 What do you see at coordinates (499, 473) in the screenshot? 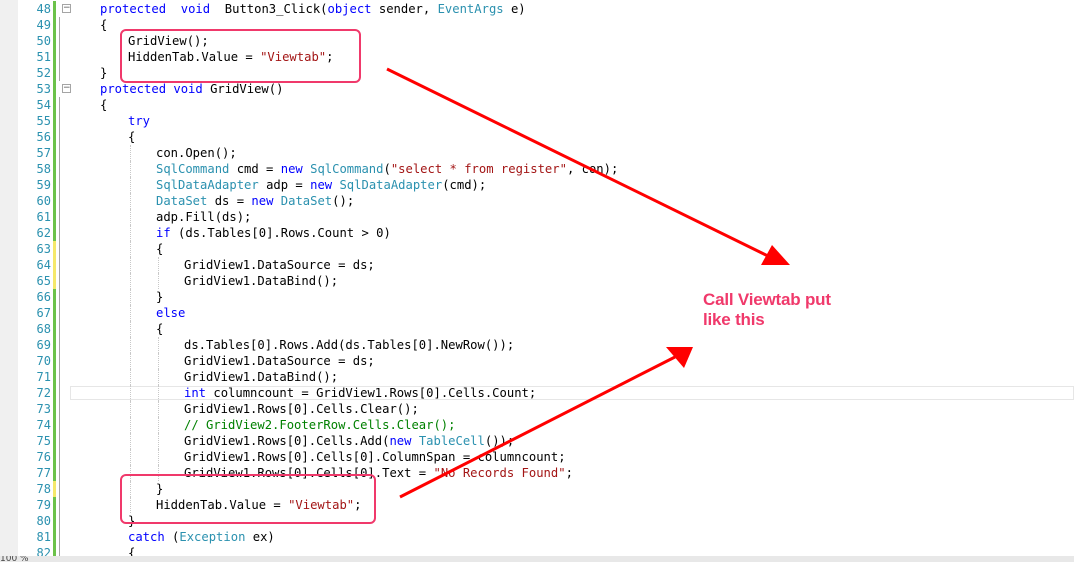
I see `code-token: "No Records Found"` at bounding box center [499, 473].